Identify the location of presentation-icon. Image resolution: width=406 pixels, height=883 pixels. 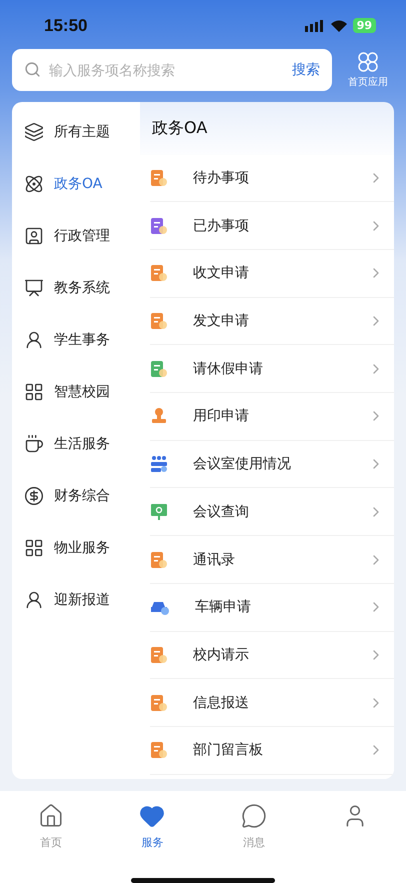
(34, 288).